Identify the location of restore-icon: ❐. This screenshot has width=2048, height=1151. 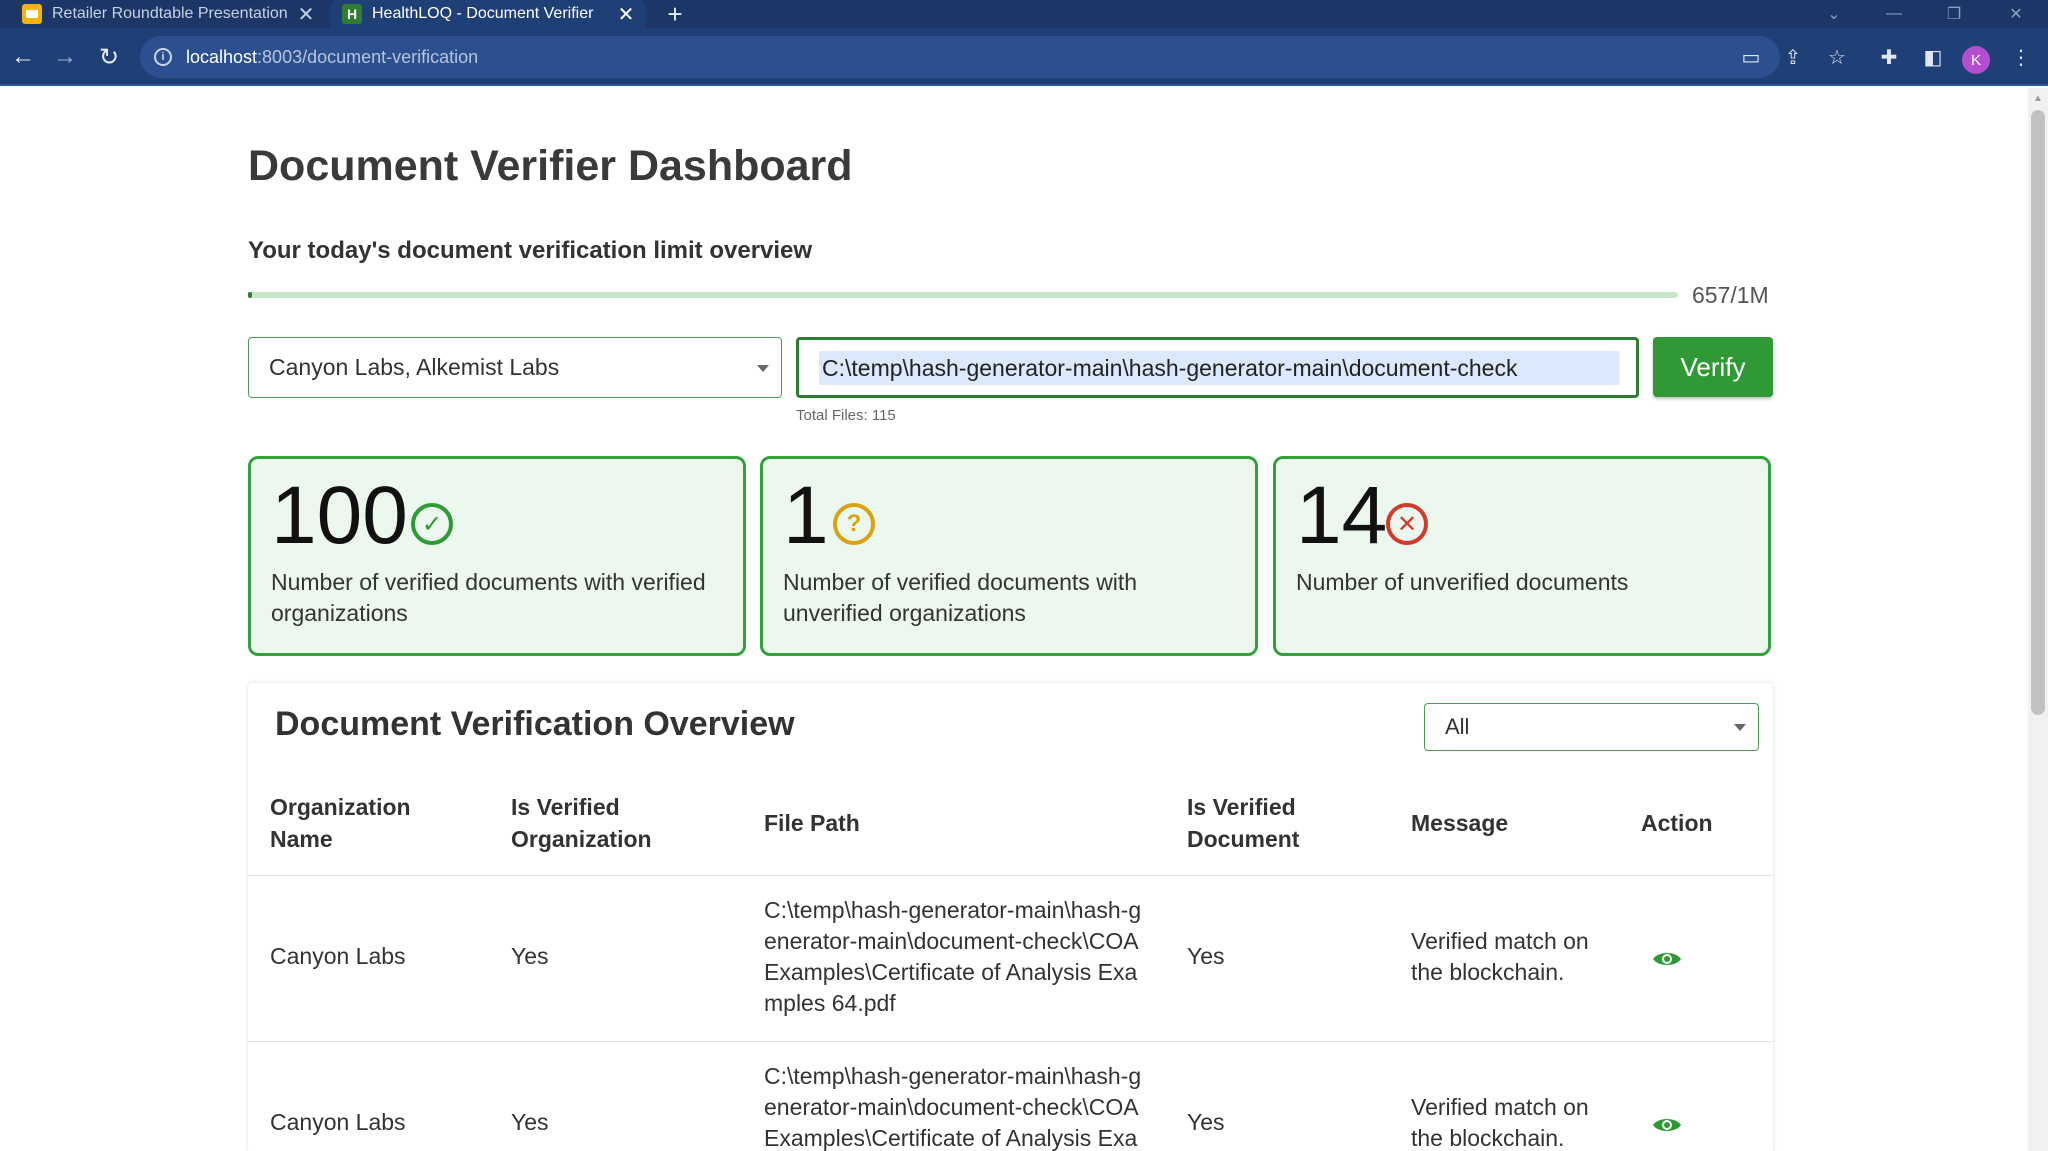
(1954, 14).